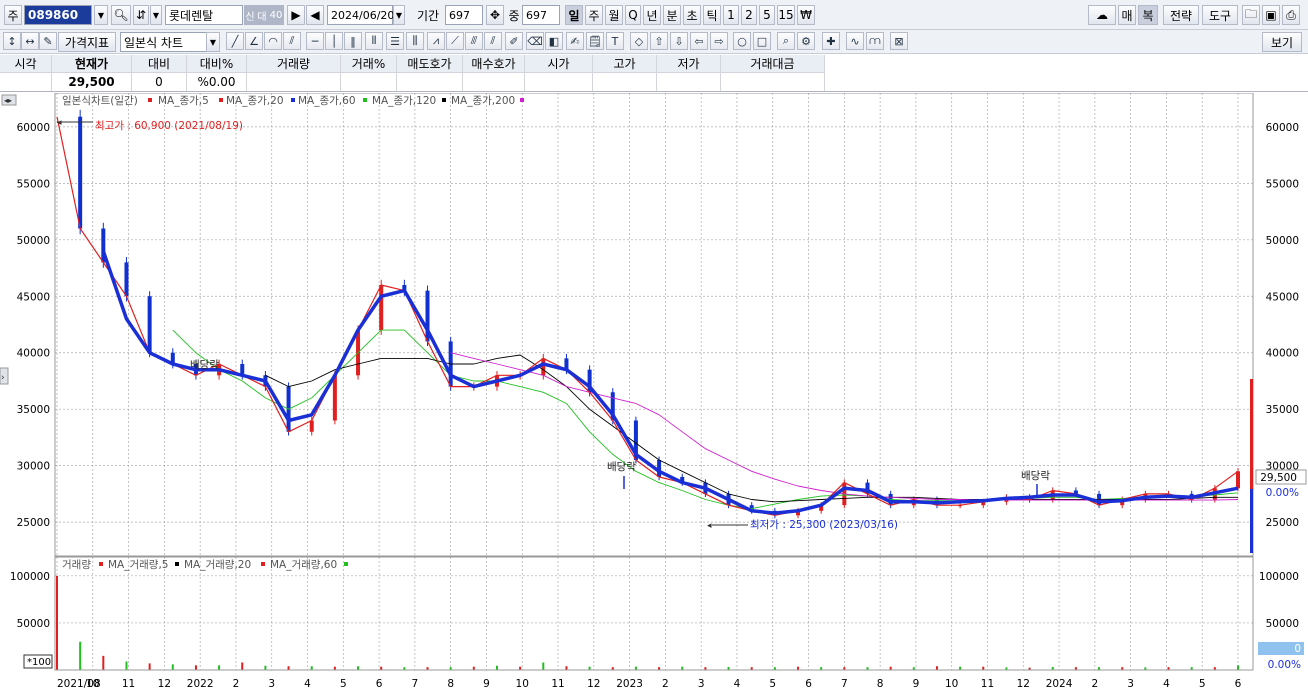 The height and width of the screenshot is (693, 1308). Describe the element at coordinates (633, 15) in the screenshot. I see `period-quarter-button: Q` at that location.